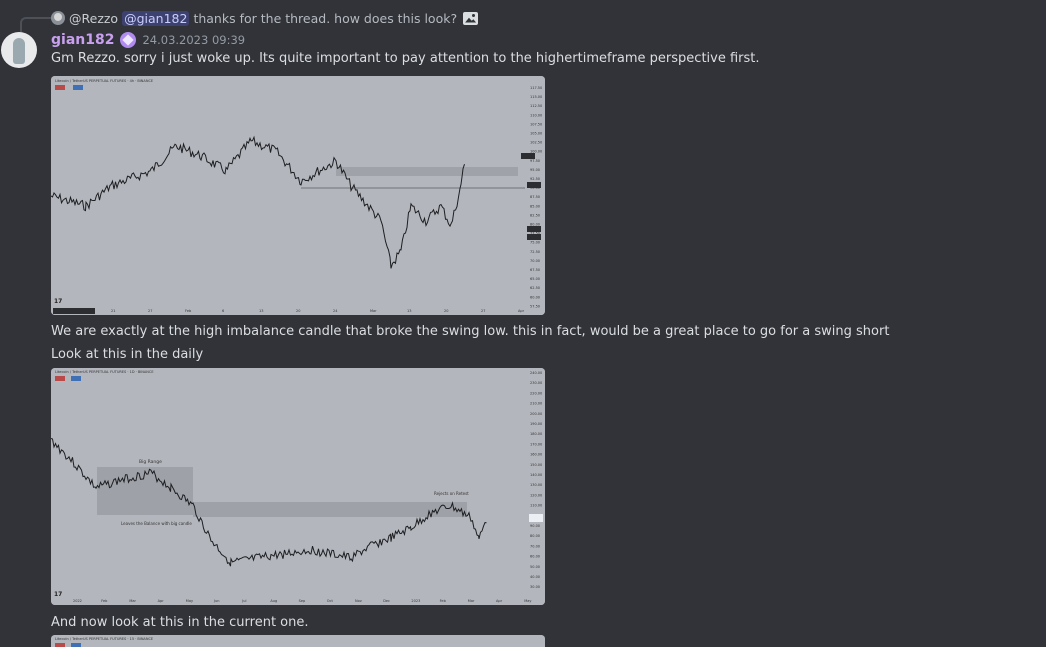 The width and height of the screenshot is (1046, 647). Describe the element at coordinates (358, 601) in the screenshot. I see `axis-tick-label: Nov` at that location.